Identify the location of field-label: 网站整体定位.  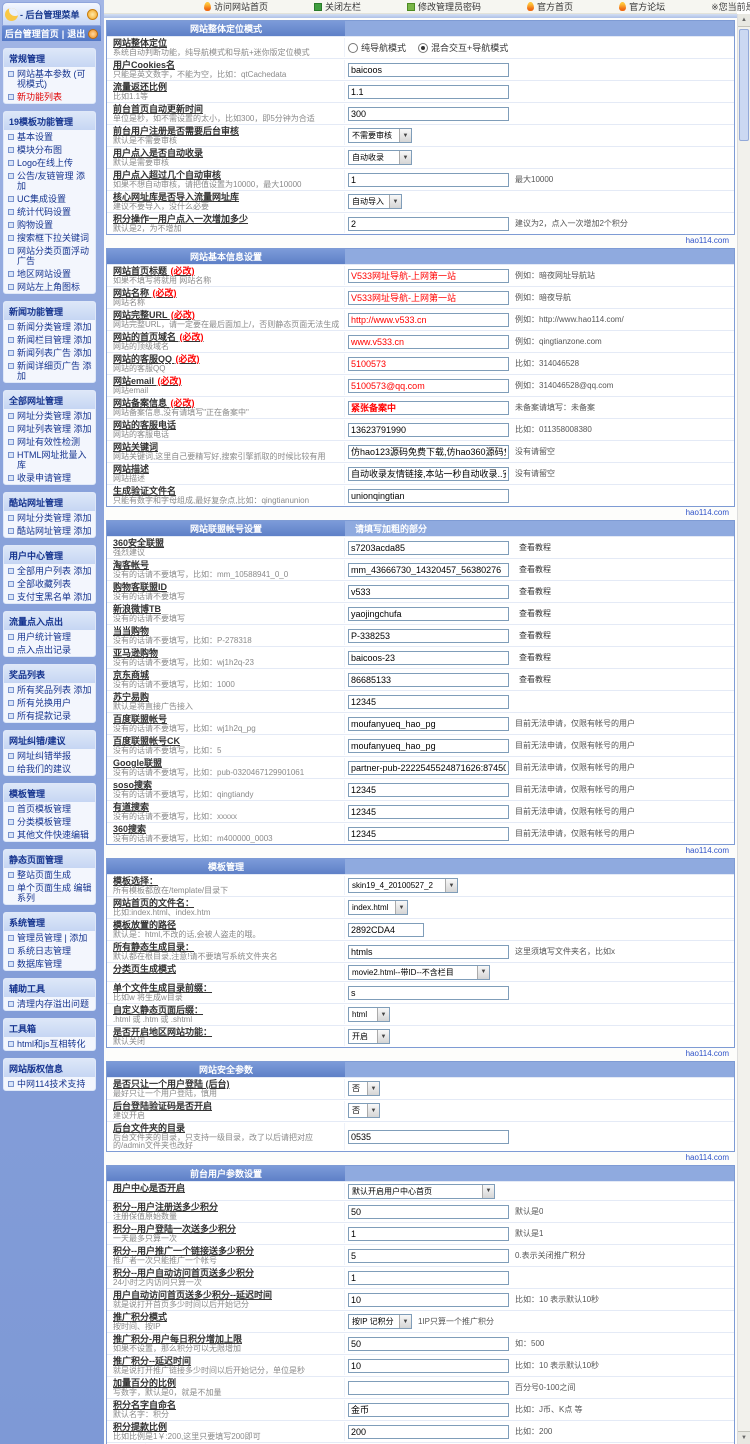
(227, 43).